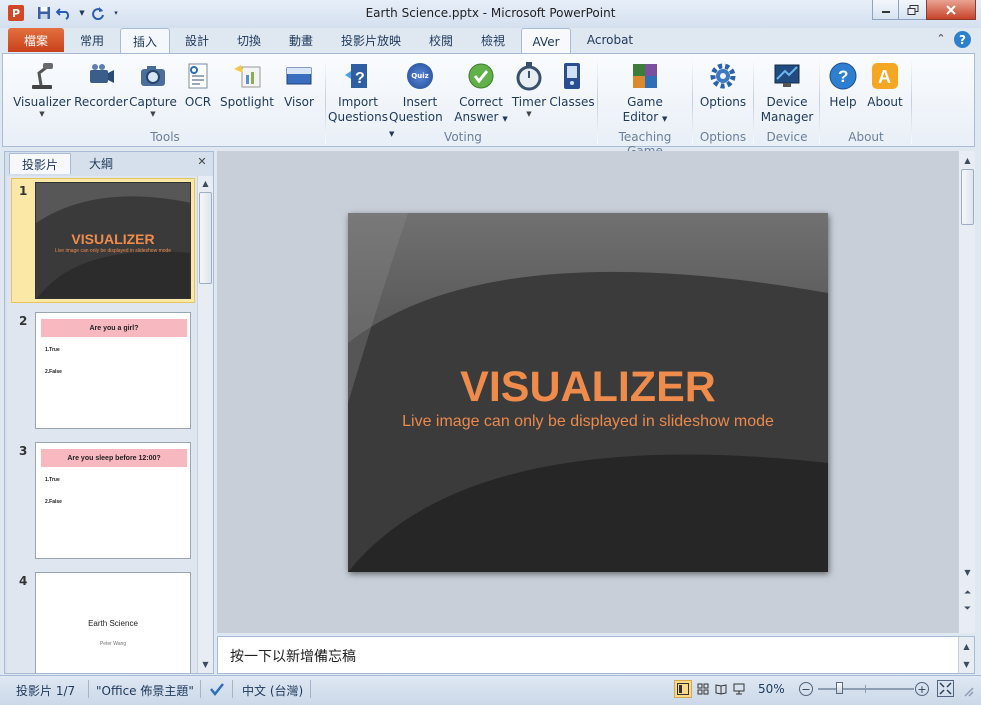 The height and width of the screenshot is (705, 981). Describe the element at coordinates (153, 89) in the screenshot. I see `capture-button: Capture ▼` at that location.